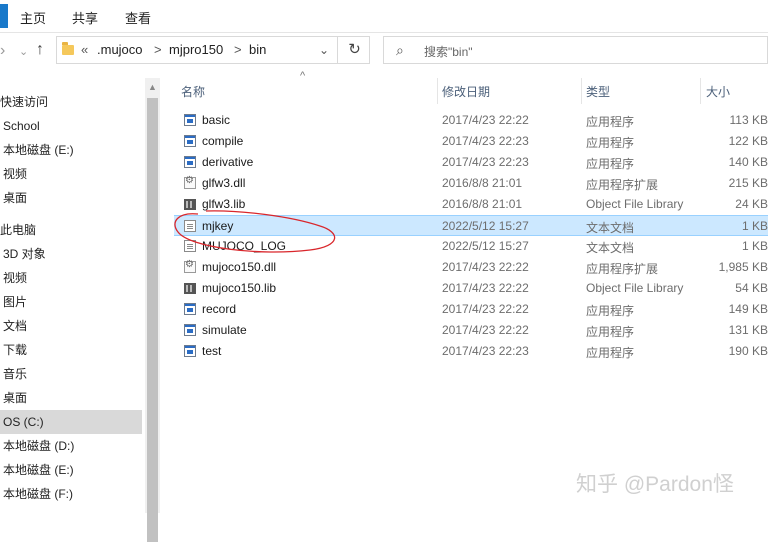 This screenshot has width=768, height=542. What do you see at coordinates (471, 120) in the screenshot?
I see `file-row: basic 2017/4/23 22:22 应用程序 113 KB` at bounding box center [471, 120].